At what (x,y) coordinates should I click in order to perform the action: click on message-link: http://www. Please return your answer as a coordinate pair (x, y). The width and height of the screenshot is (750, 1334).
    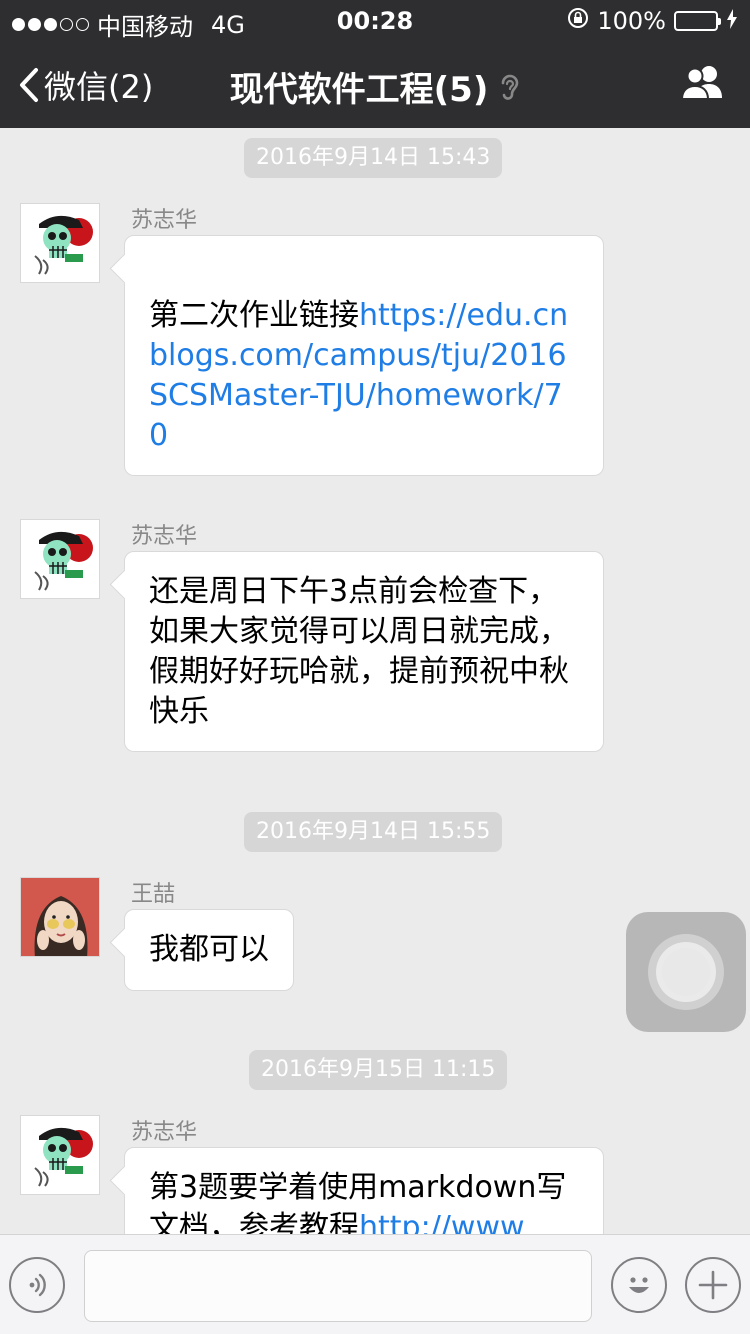
    Looking at the image, I should click on (442, 1222).